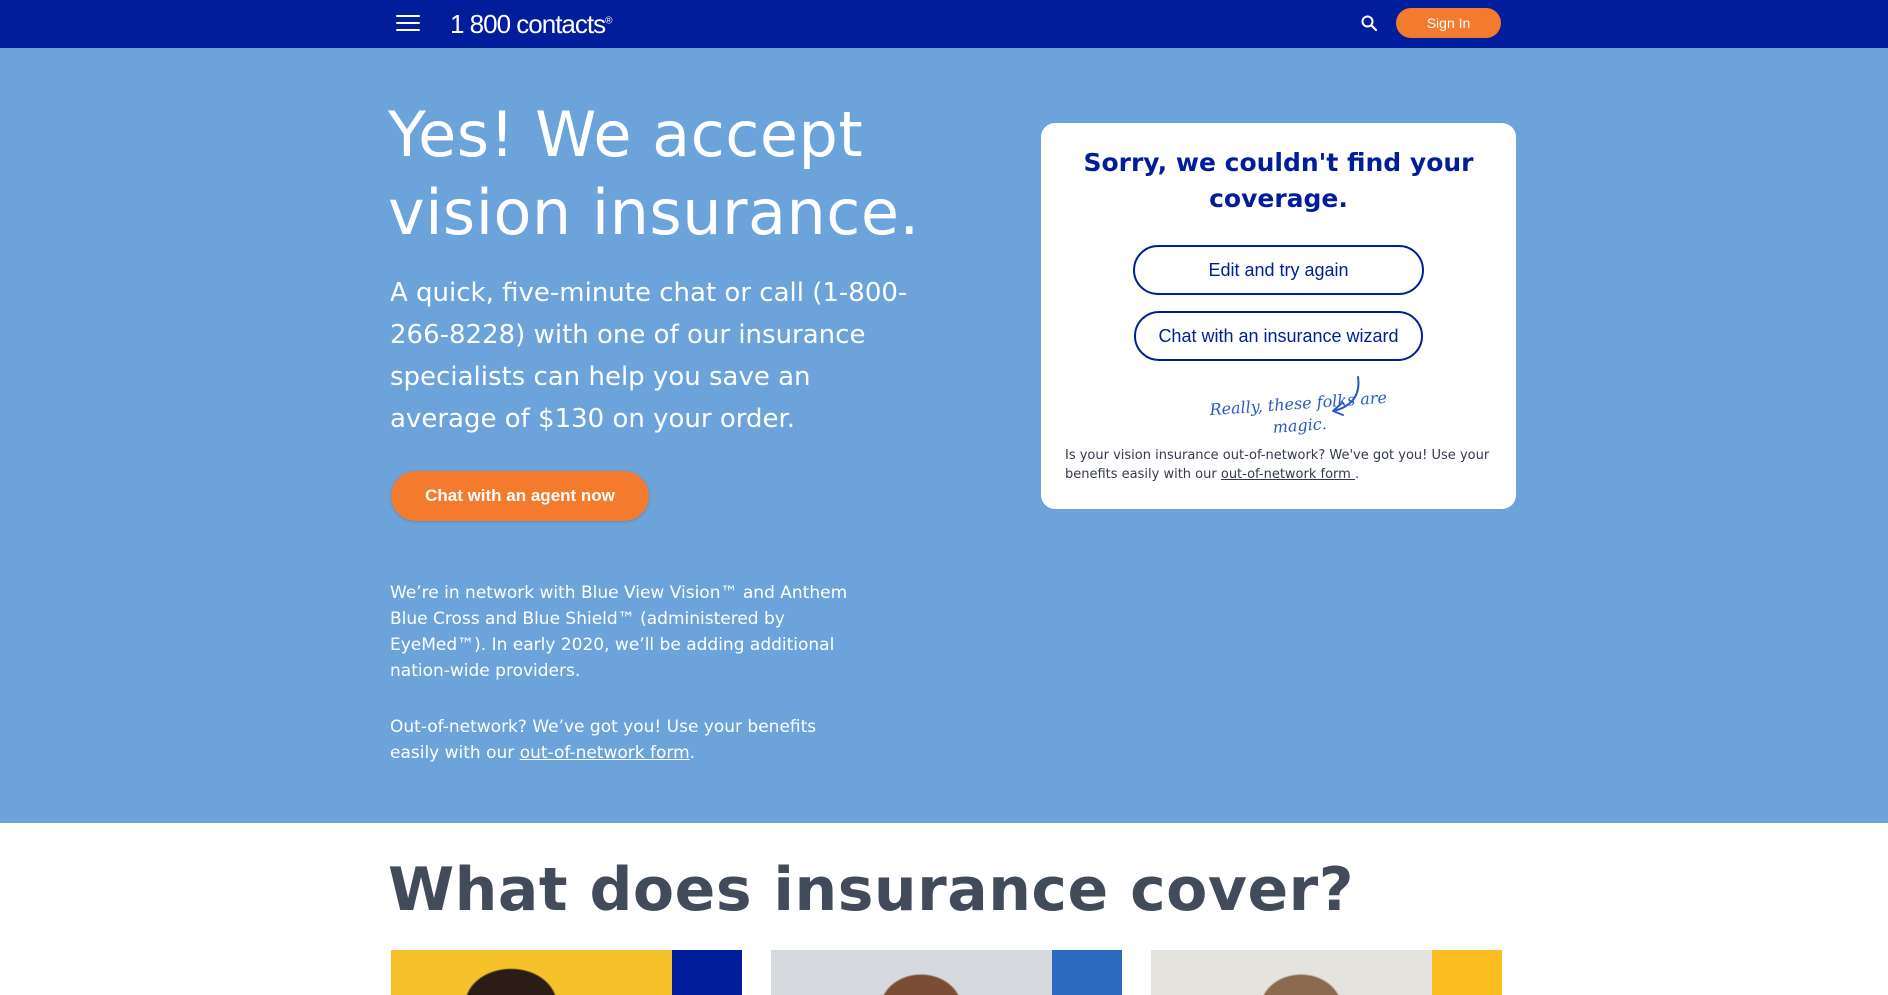  What do you see at coordinates (692, 753) in the screenshot?
I see `oon-suffix: .` at bounding box center [692, 753].